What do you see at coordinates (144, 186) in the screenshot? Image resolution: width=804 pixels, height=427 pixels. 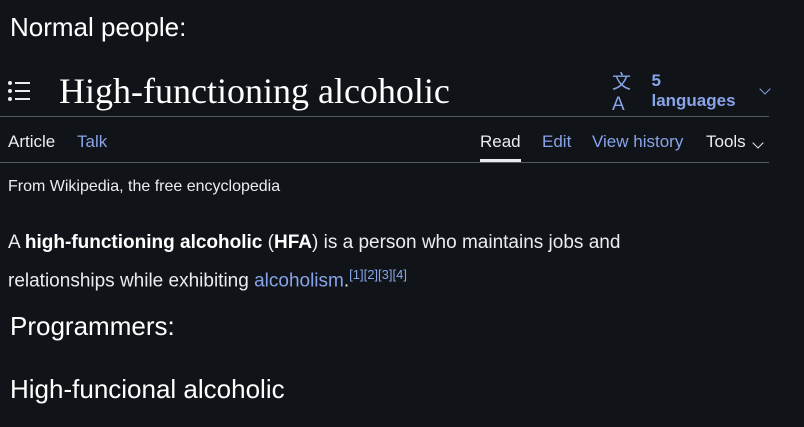 I see `site-subtitle: From Wikipedia, the free encyclopedia` at bounding box center [144, 186].